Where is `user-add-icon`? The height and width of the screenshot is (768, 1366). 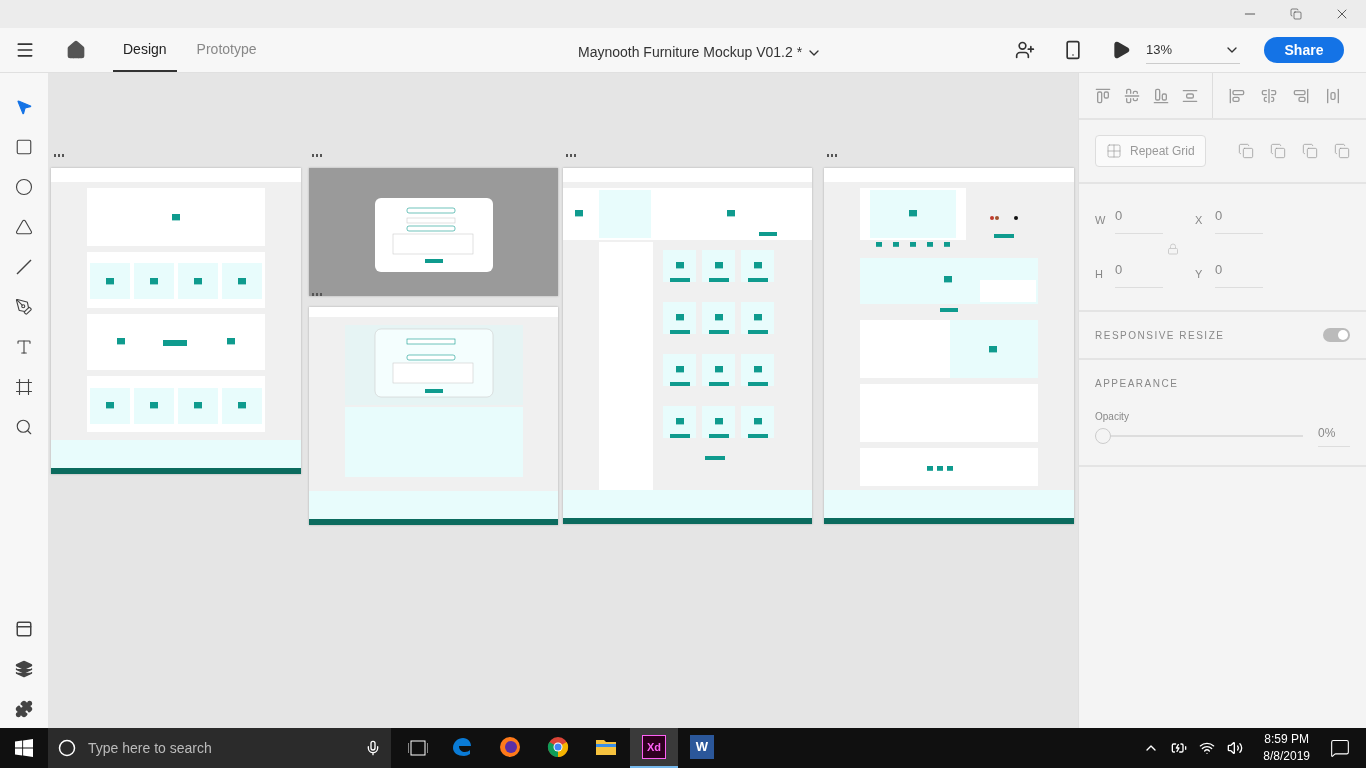 user-add-icon is located at coordinates (1025, 50).